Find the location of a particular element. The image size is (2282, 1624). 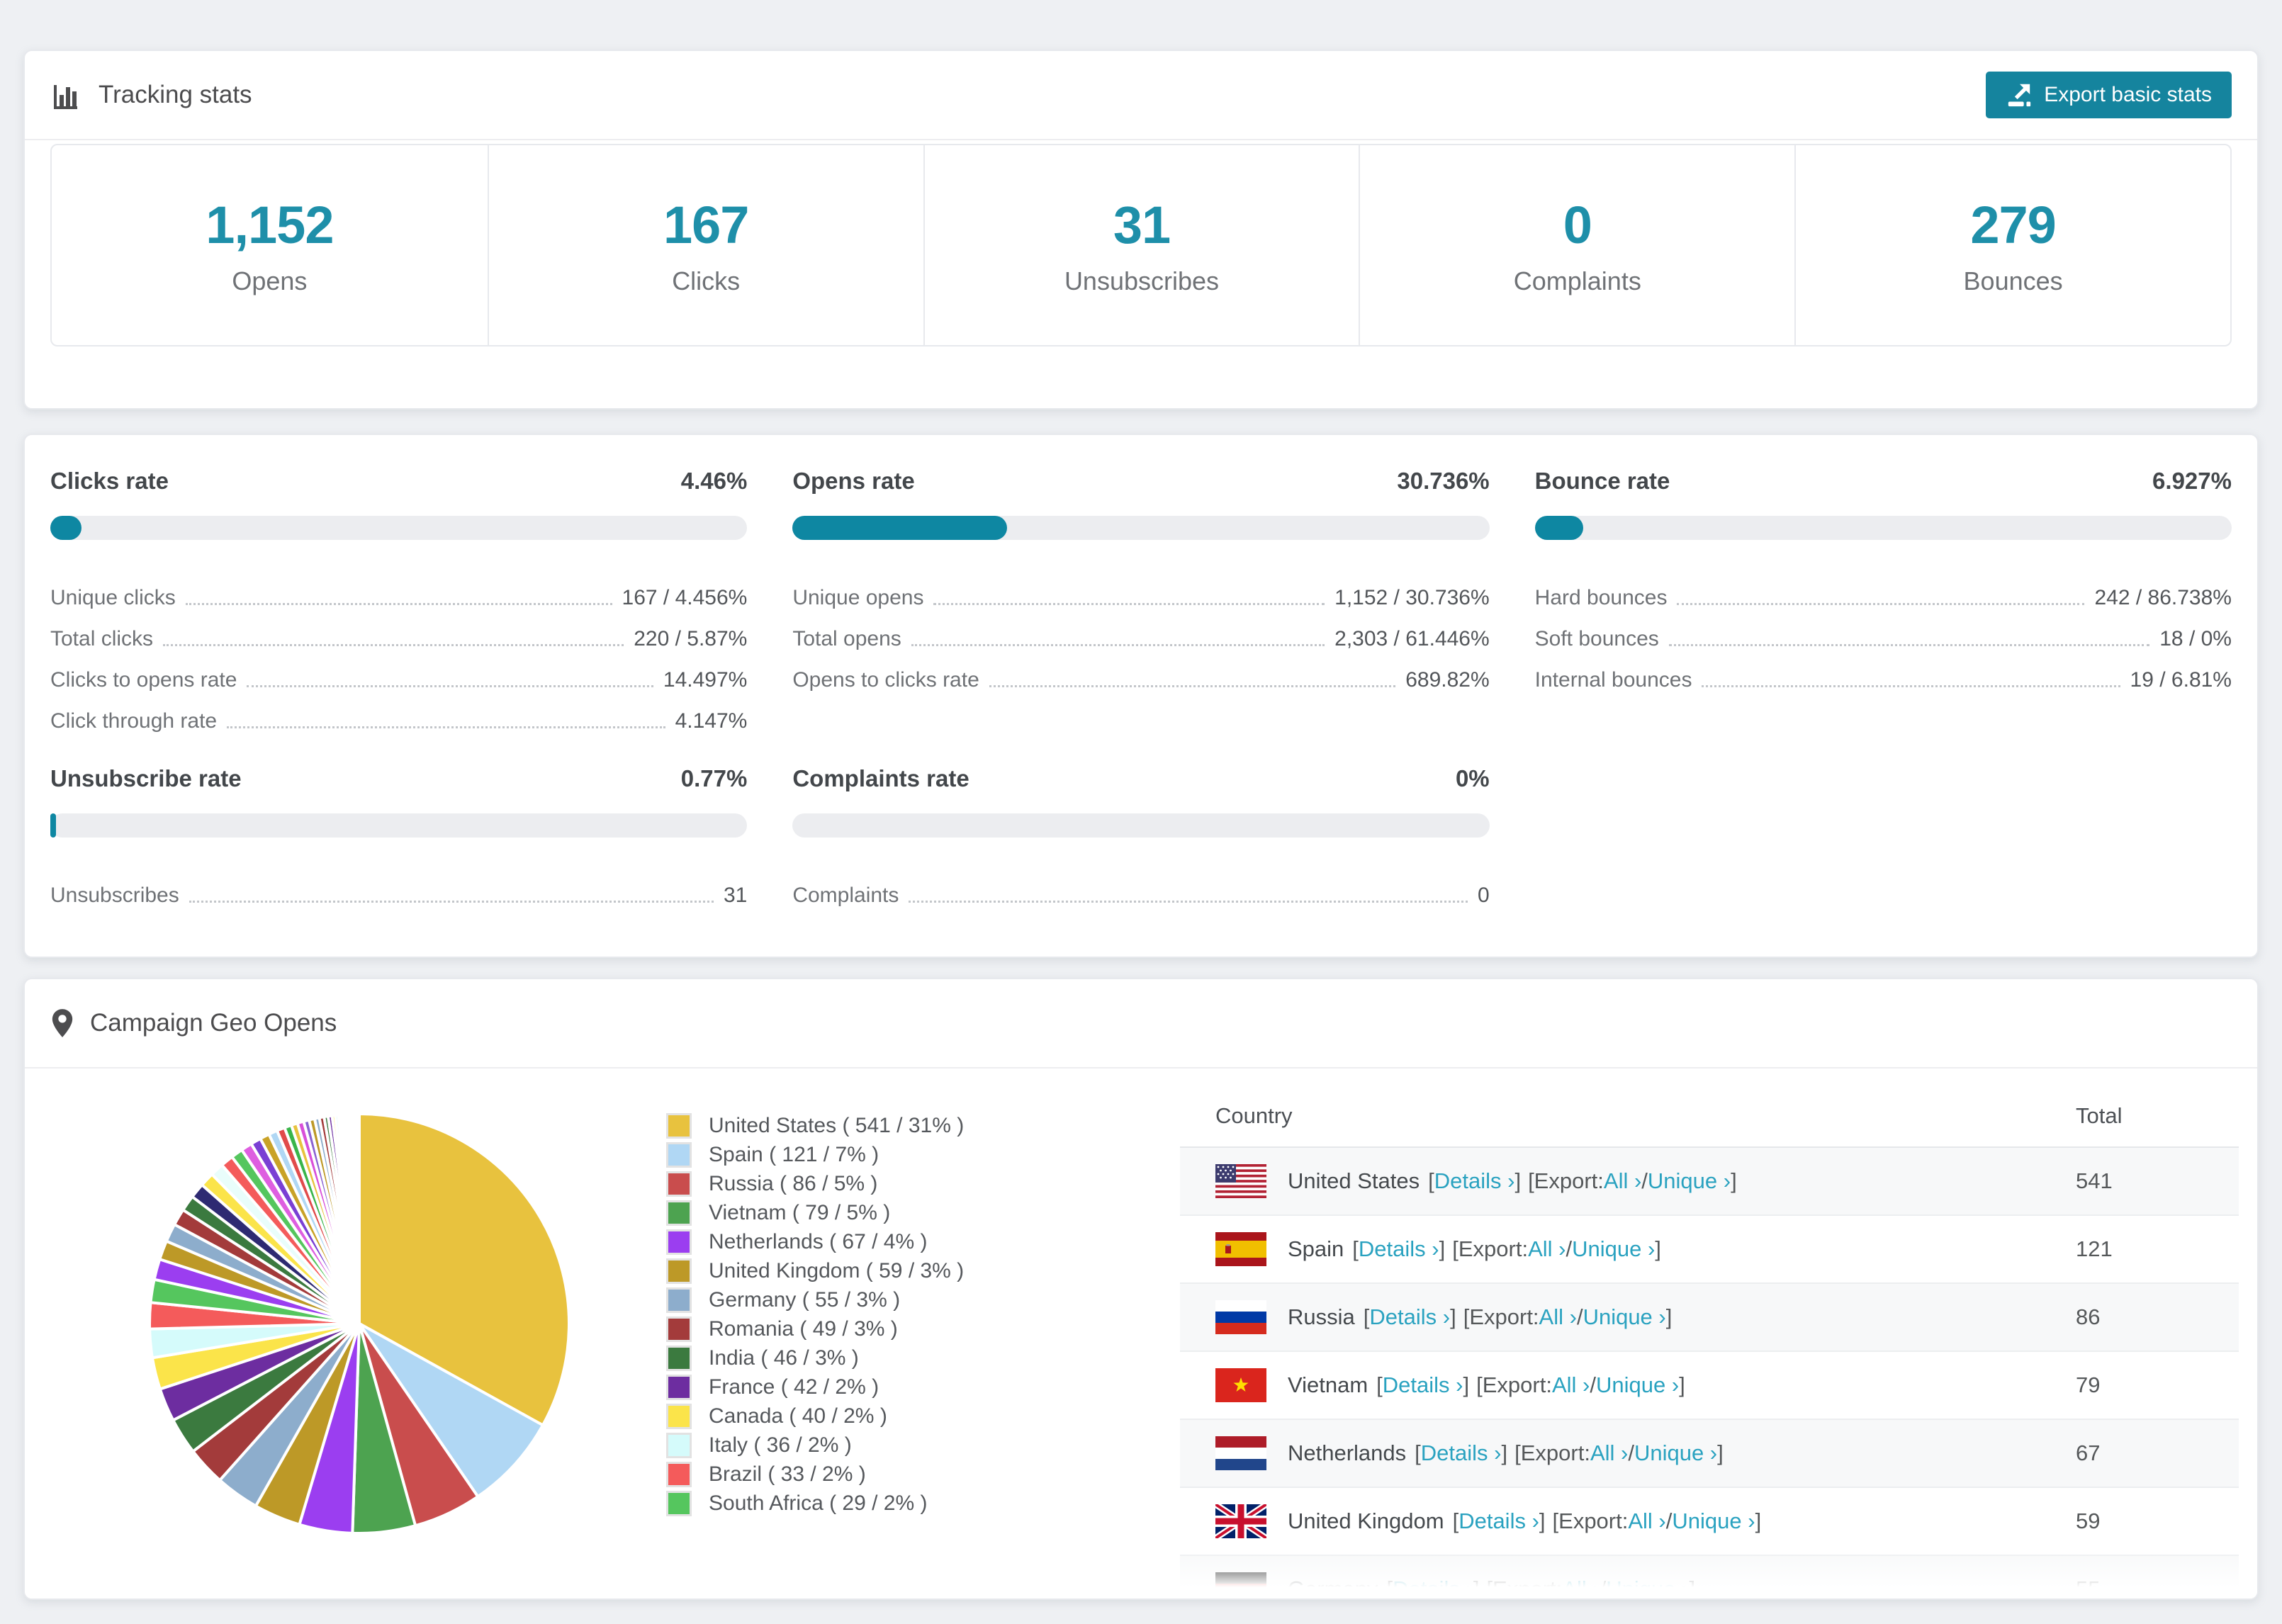

slash: / is located at coordinates (1645, 1180).